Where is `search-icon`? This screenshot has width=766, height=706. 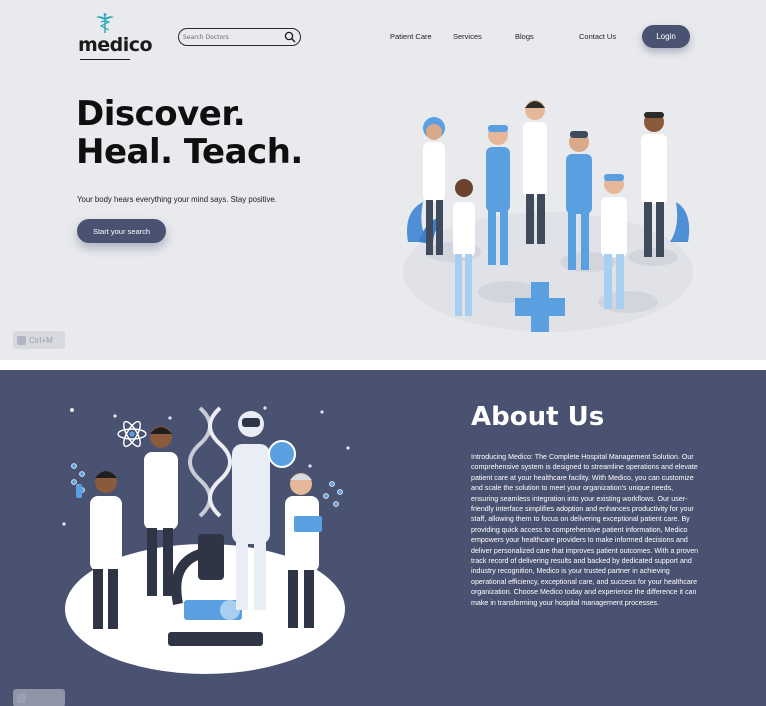 search-icon is located at coordinates (290, 37).